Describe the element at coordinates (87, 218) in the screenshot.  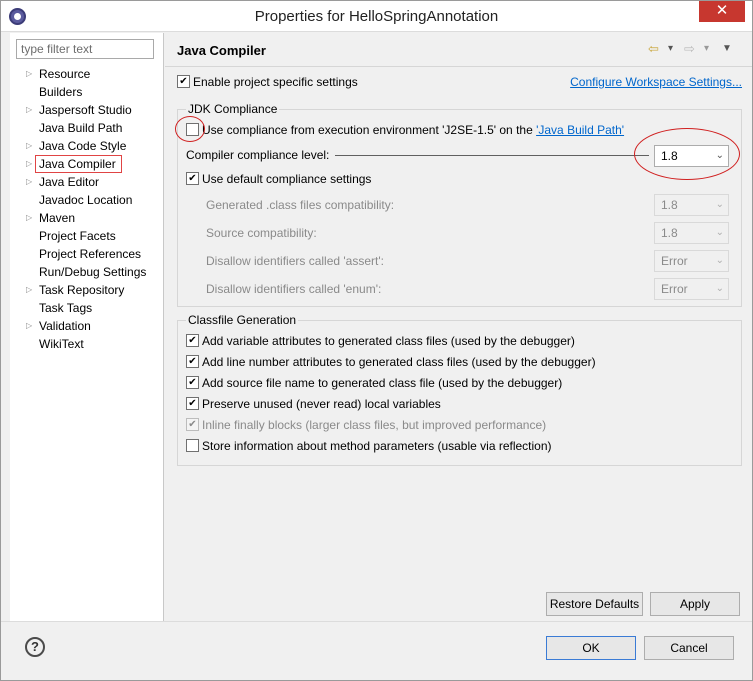
I see `tree-item-maven: ▷ Maven` at that location.